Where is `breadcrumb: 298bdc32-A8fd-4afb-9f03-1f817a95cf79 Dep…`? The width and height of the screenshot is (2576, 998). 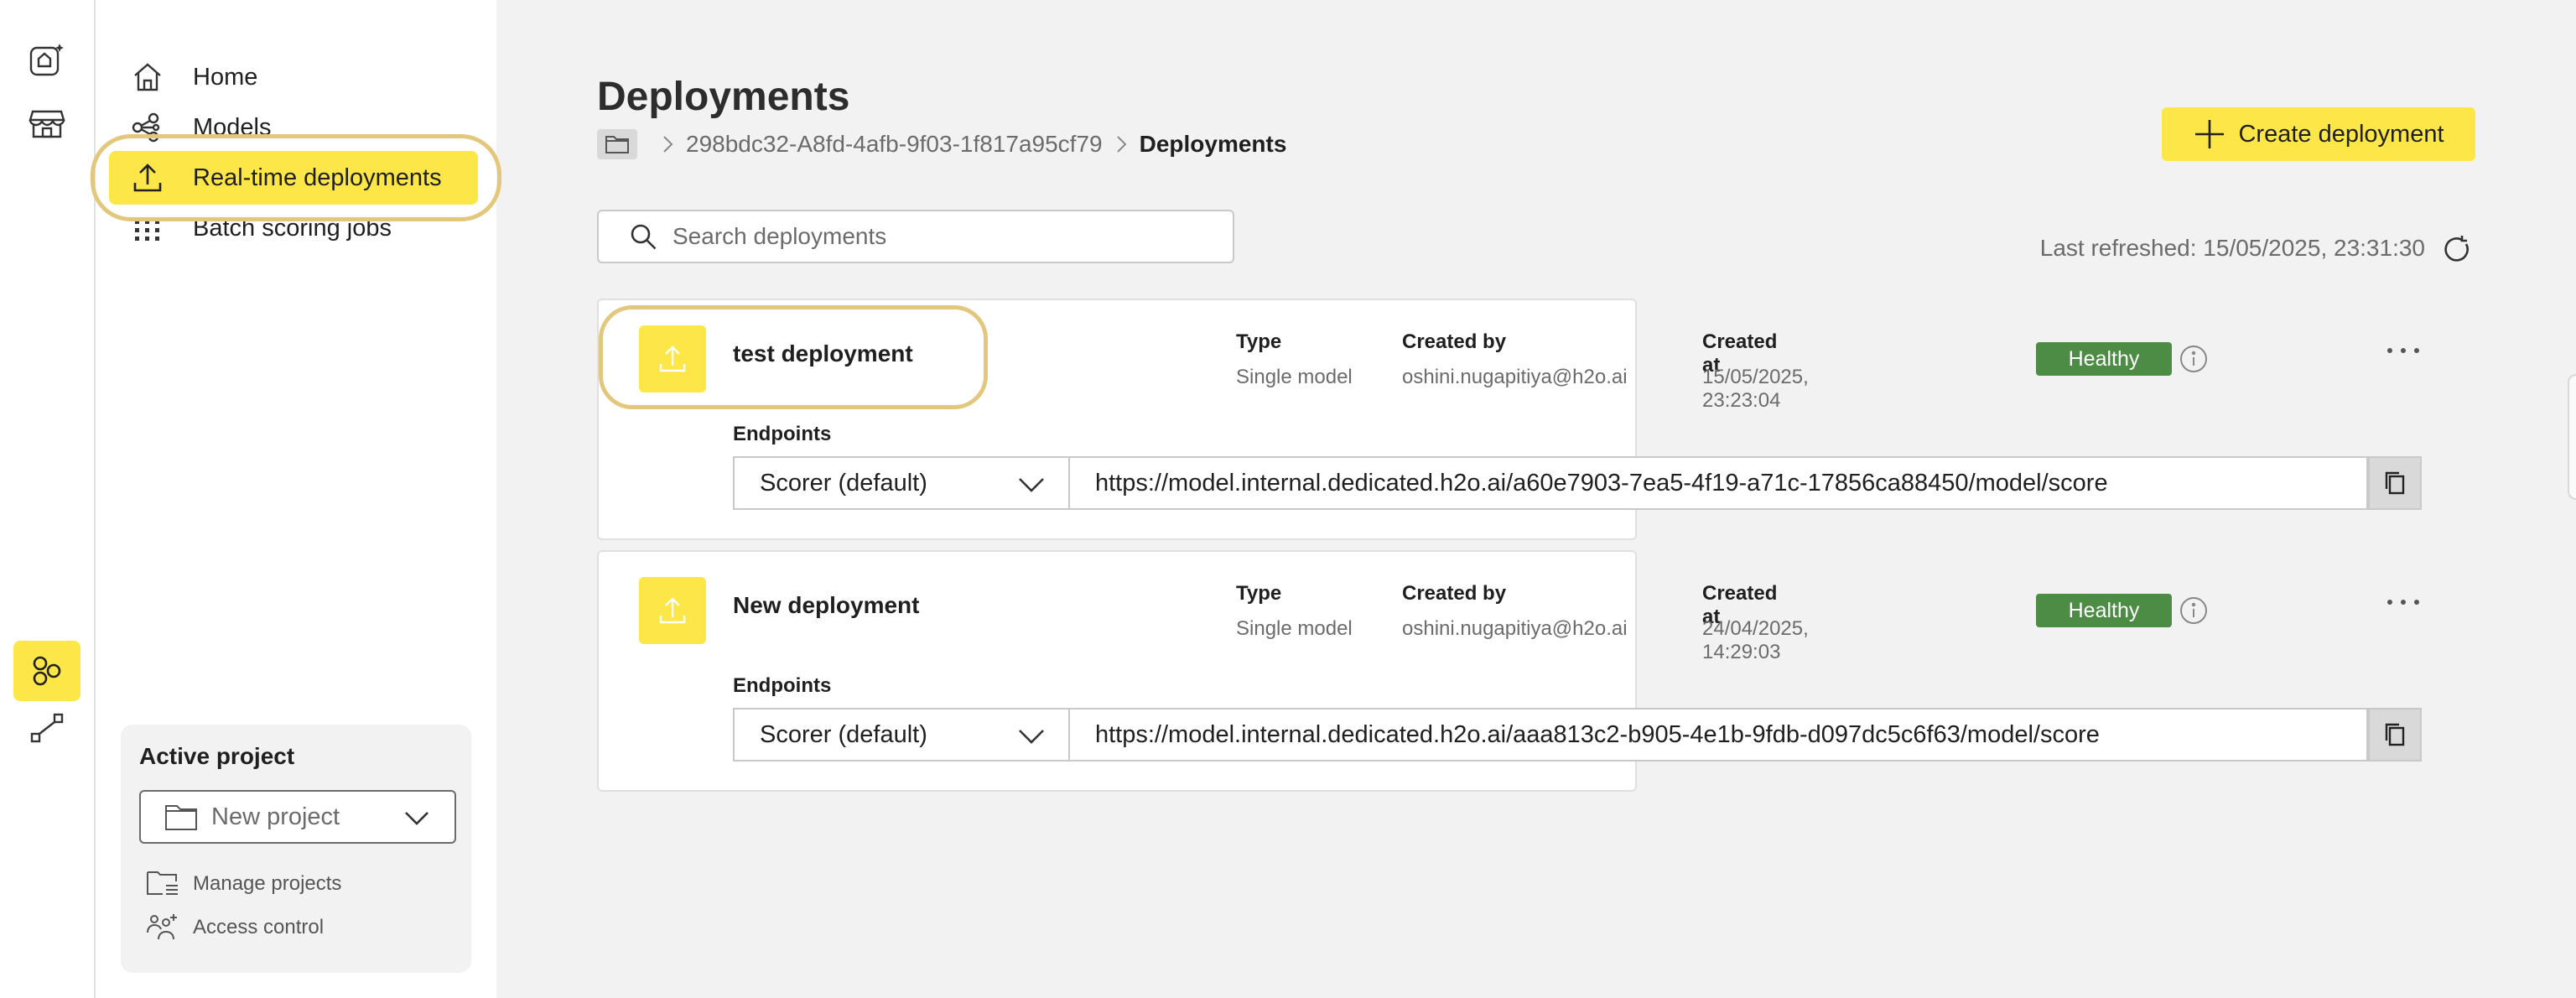
breadcrumb: 298bdc32-A8fd-4afb-9f03-1f817a95cf79 Dep… is located at coordinates (941, 144).